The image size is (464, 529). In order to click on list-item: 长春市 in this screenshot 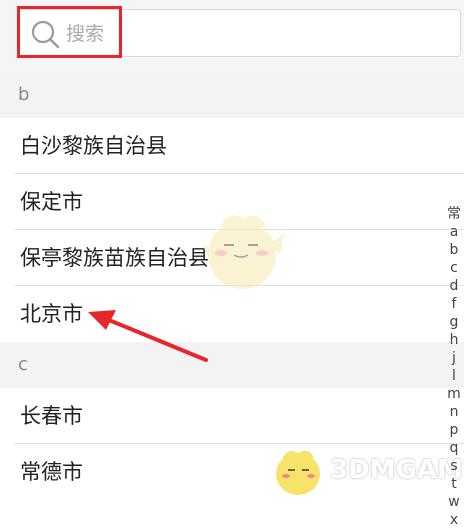, I will do `click(232, 416)`.